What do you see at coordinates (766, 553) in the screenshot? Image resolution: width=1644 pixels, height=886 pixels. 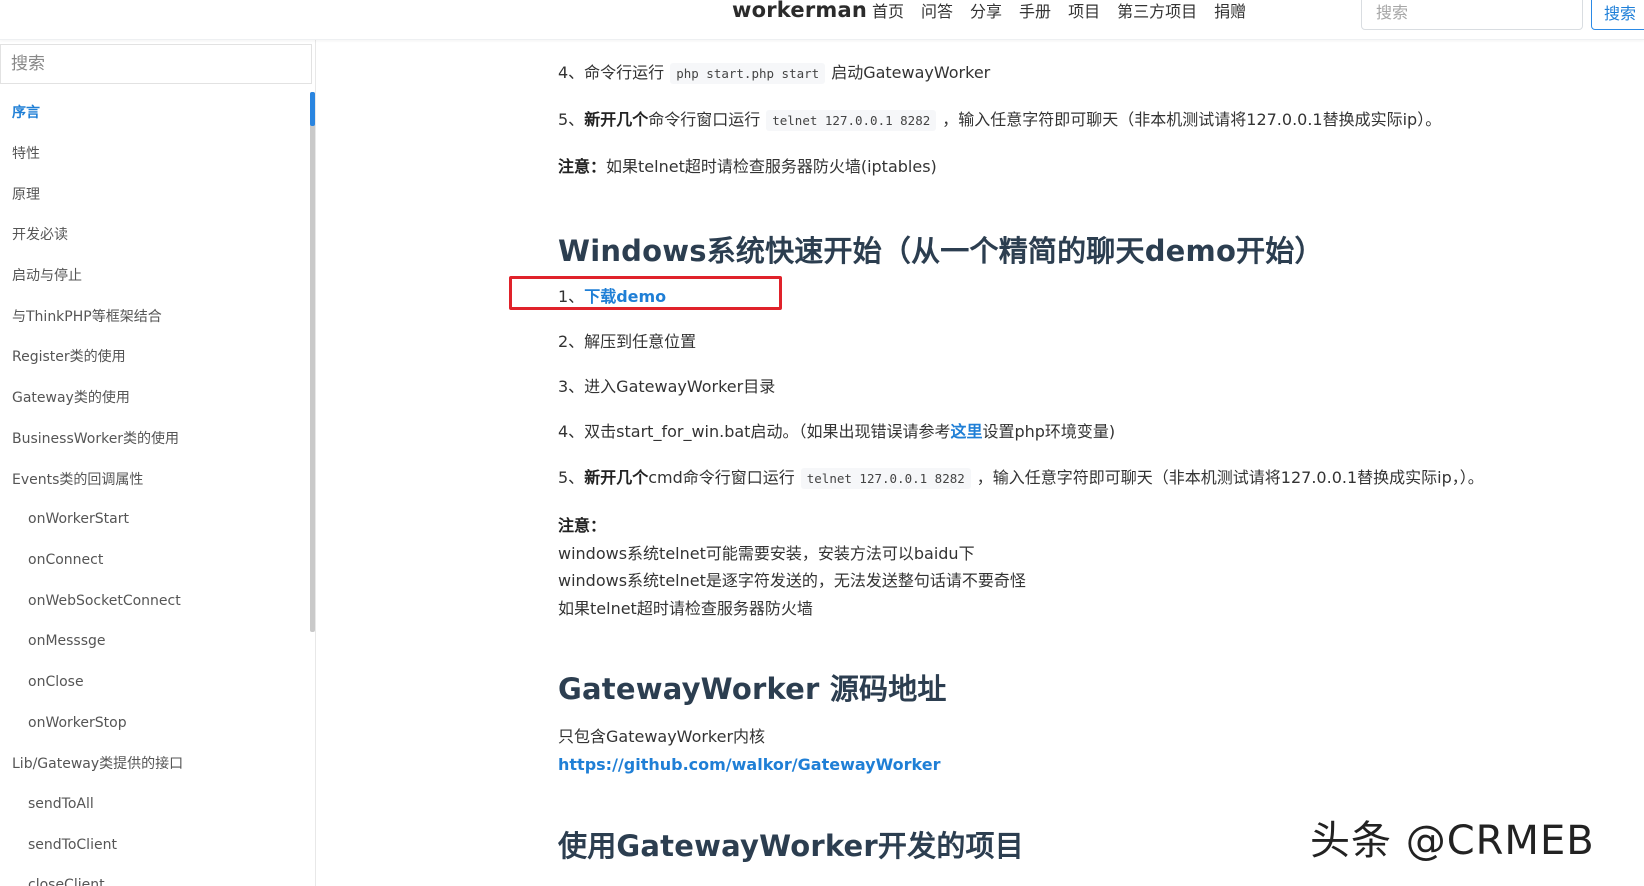 I see `note-line: windows系统telnet可能需要安装，安装方法可以baidu下` at bounding box center [766, 553].